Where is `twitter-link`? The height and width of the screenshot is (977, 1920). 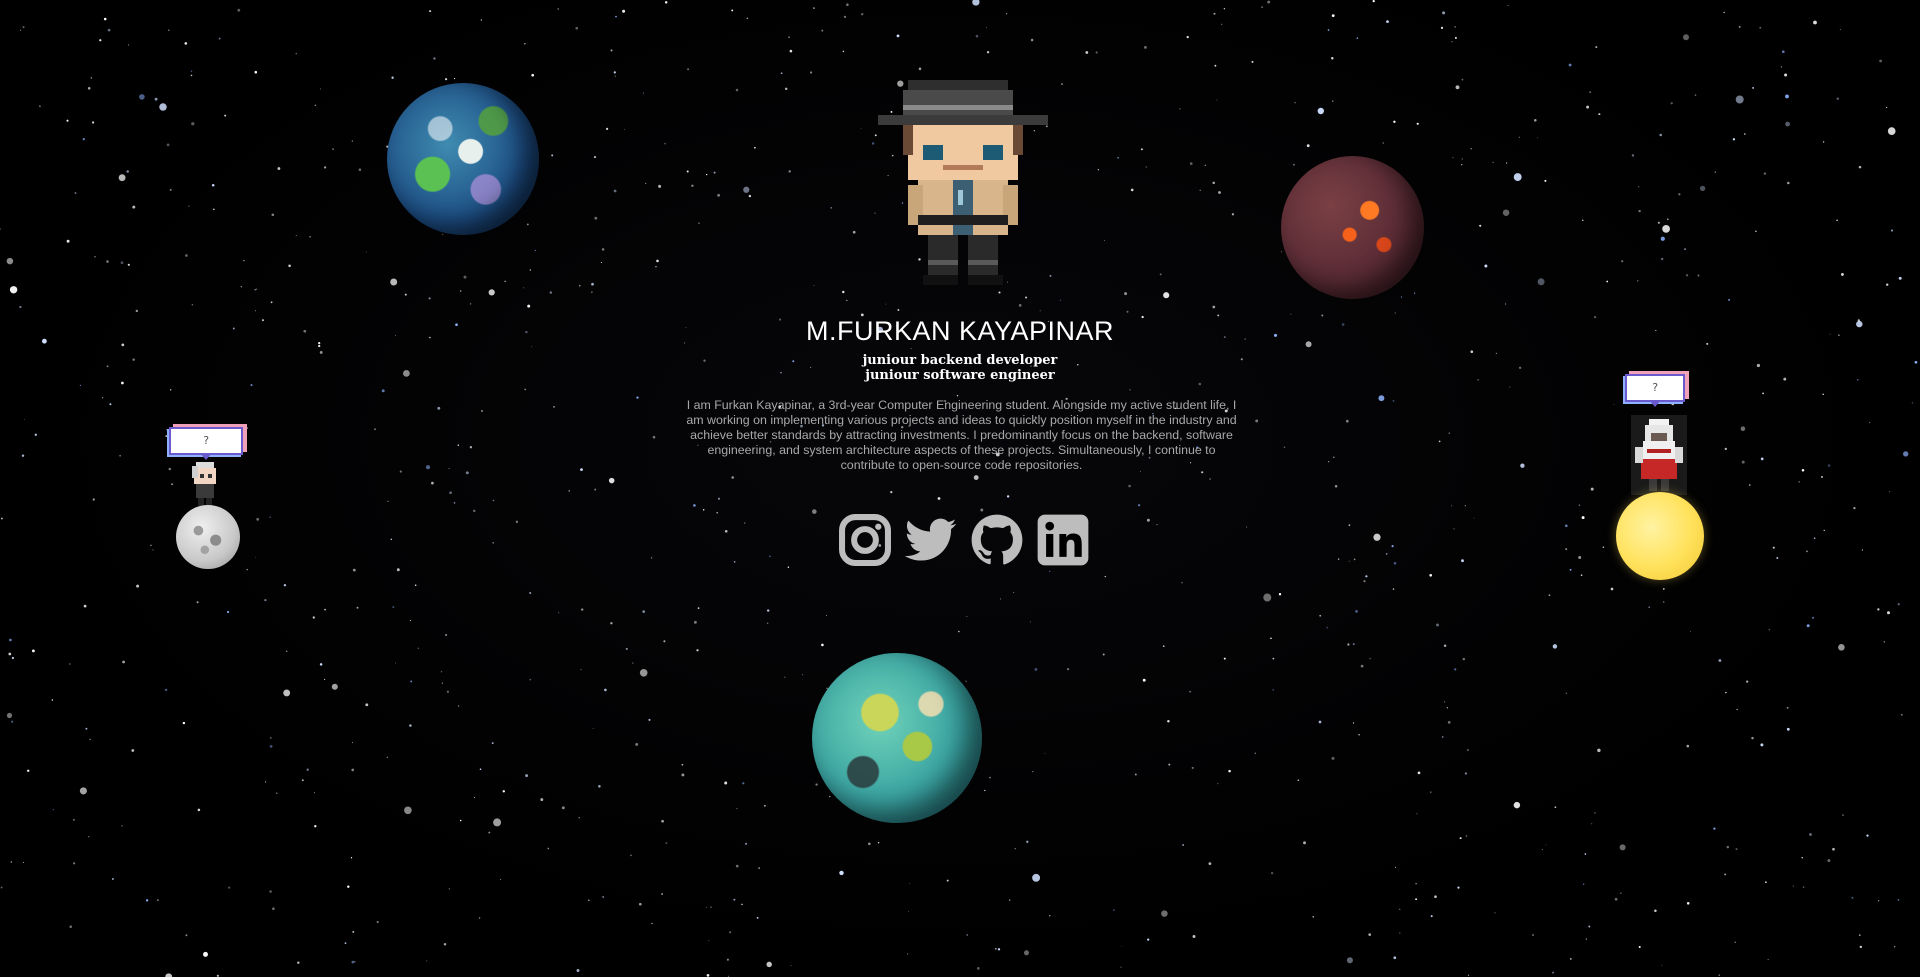
twitter-link is located at coordinates (931, 540).